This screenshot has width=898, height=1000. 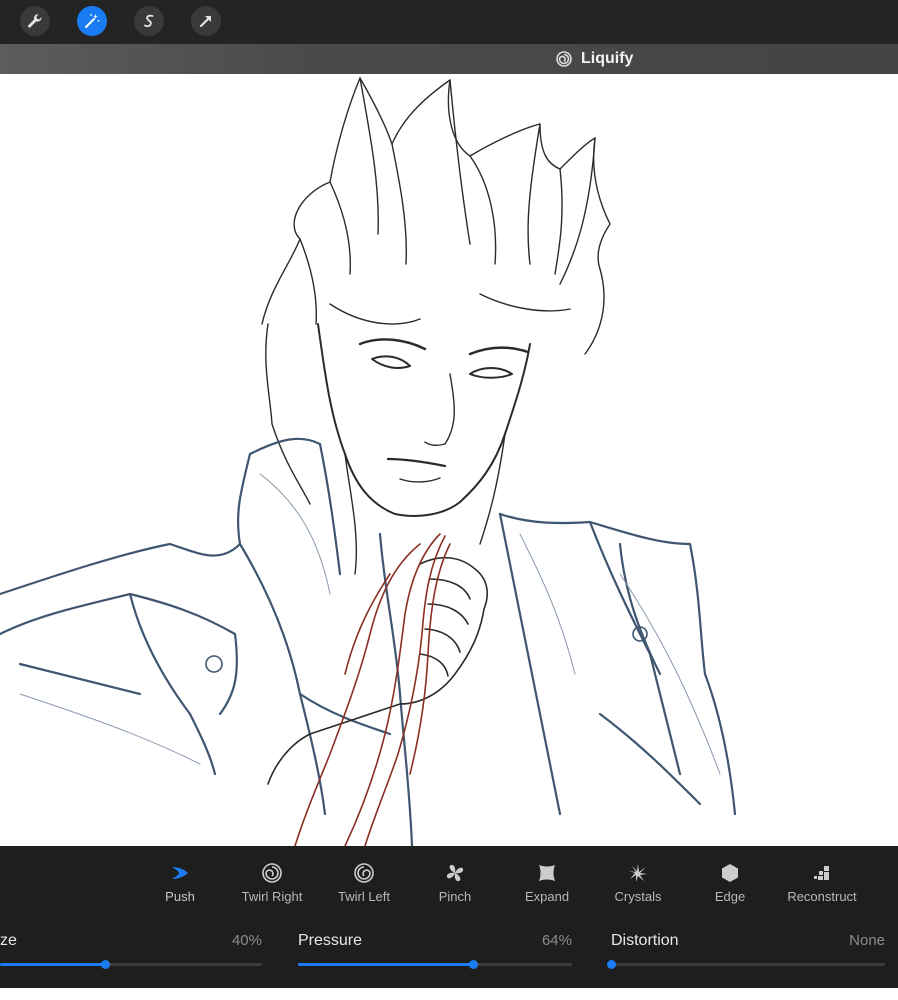 I want to click on mode-bar: Liquify, so click(x=449, y=59).